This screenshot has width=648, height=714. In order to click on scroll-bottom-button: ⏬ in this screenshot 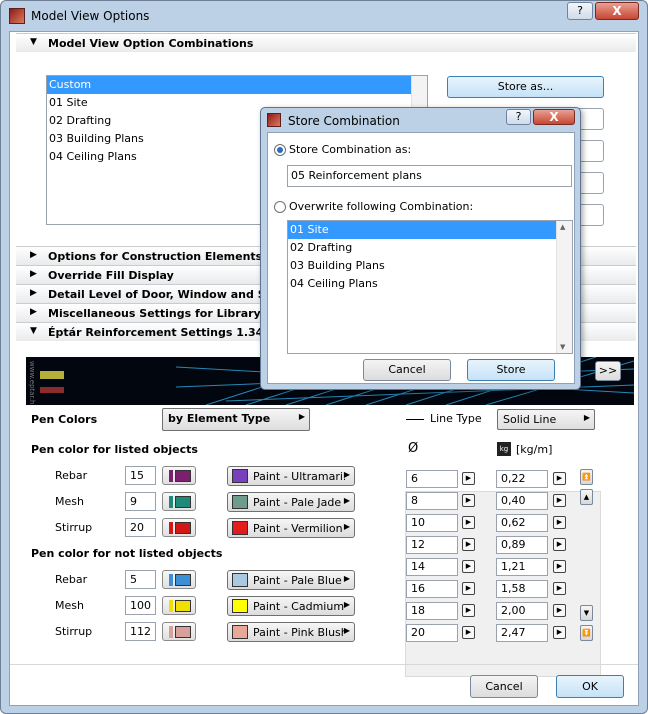, I will do `click(586, 633)`.